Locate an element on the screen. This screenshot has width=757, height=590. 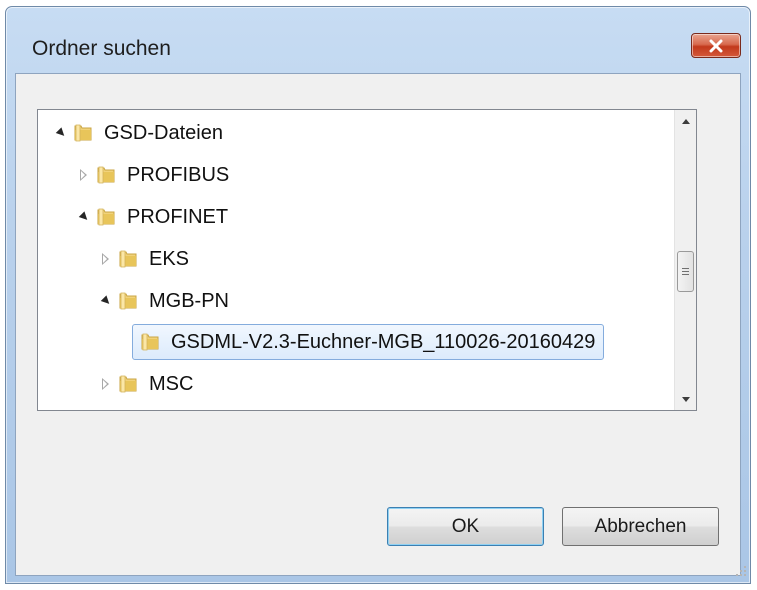
close-button is located at coordinates (716, 45).